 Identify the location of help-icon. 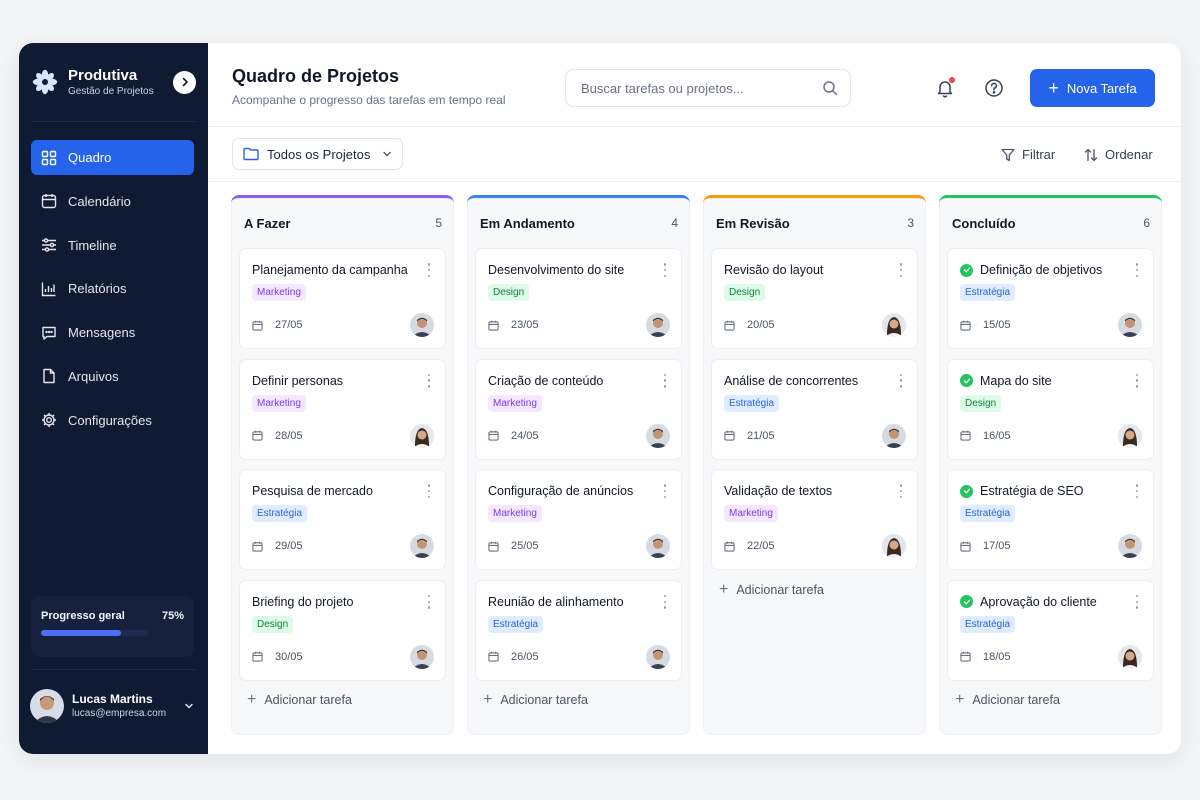
(994, 88).